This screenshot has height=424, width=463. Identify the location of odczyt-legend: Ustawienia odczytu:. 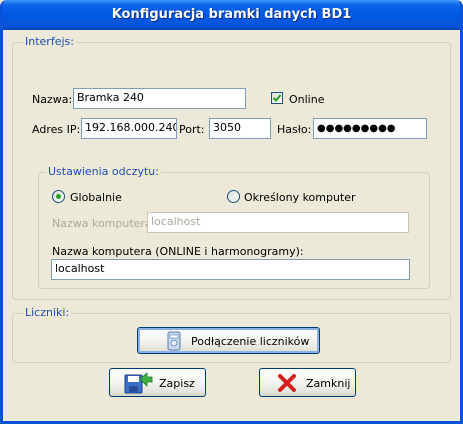
(103, 171).